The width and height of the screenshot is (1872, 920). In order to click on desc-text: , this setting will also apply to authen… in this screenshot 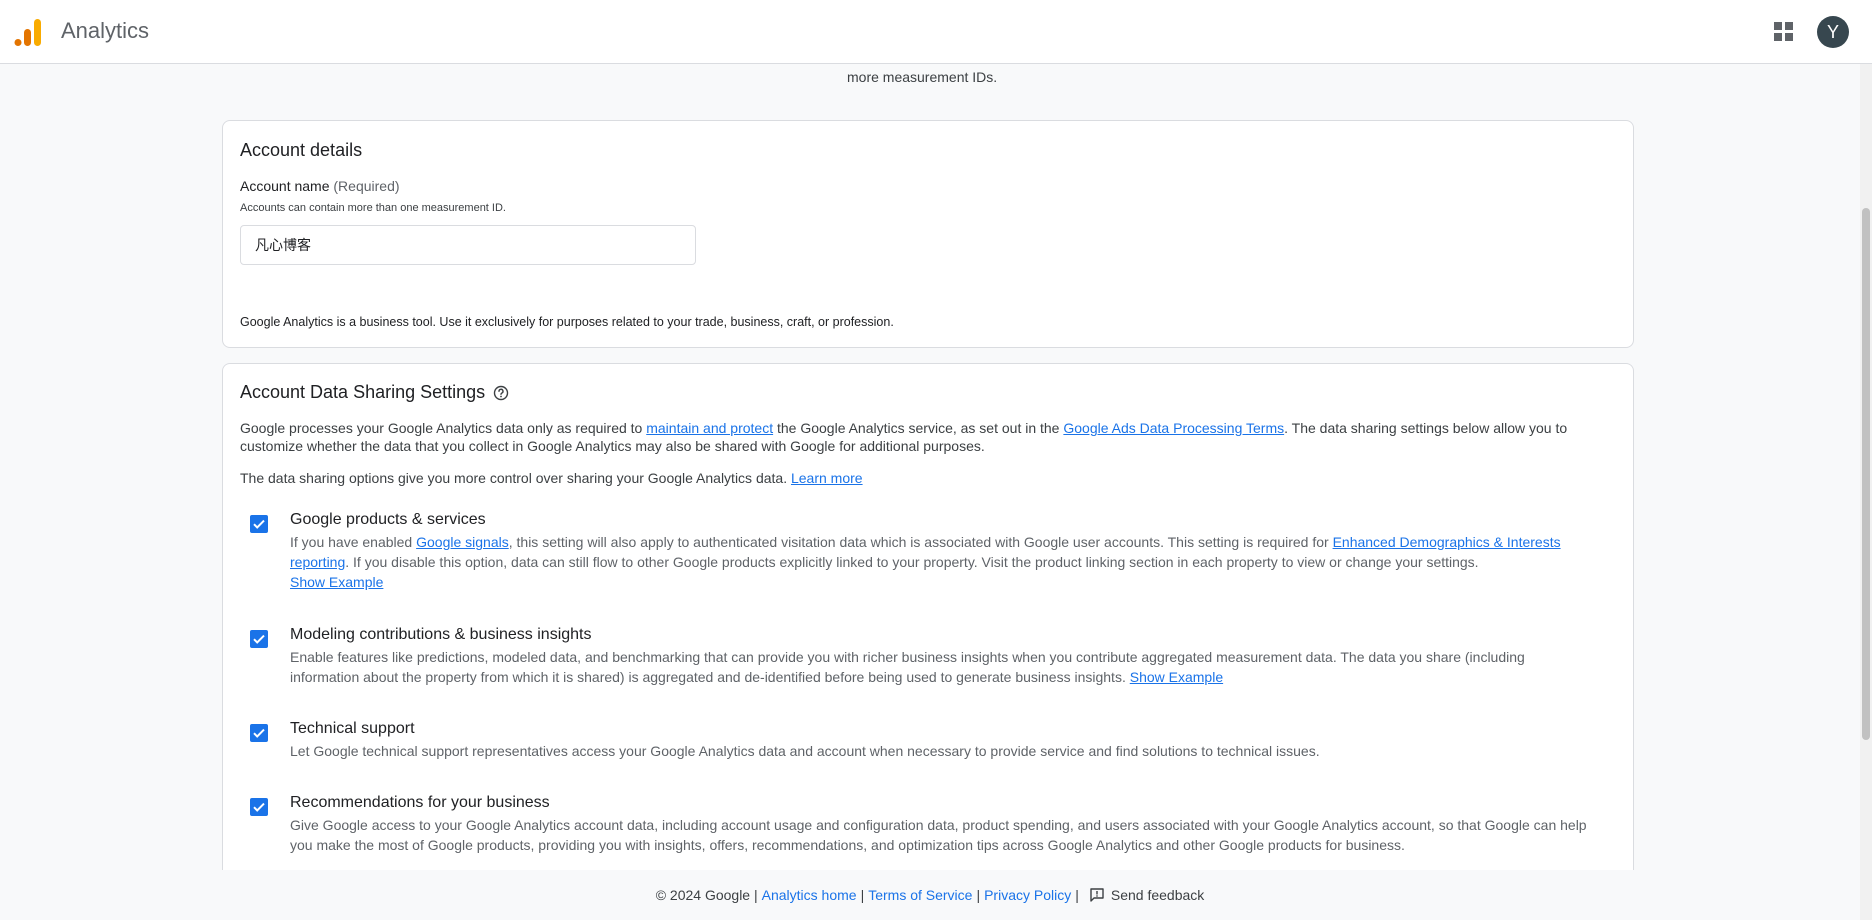, I will do `click(920, 542)`.